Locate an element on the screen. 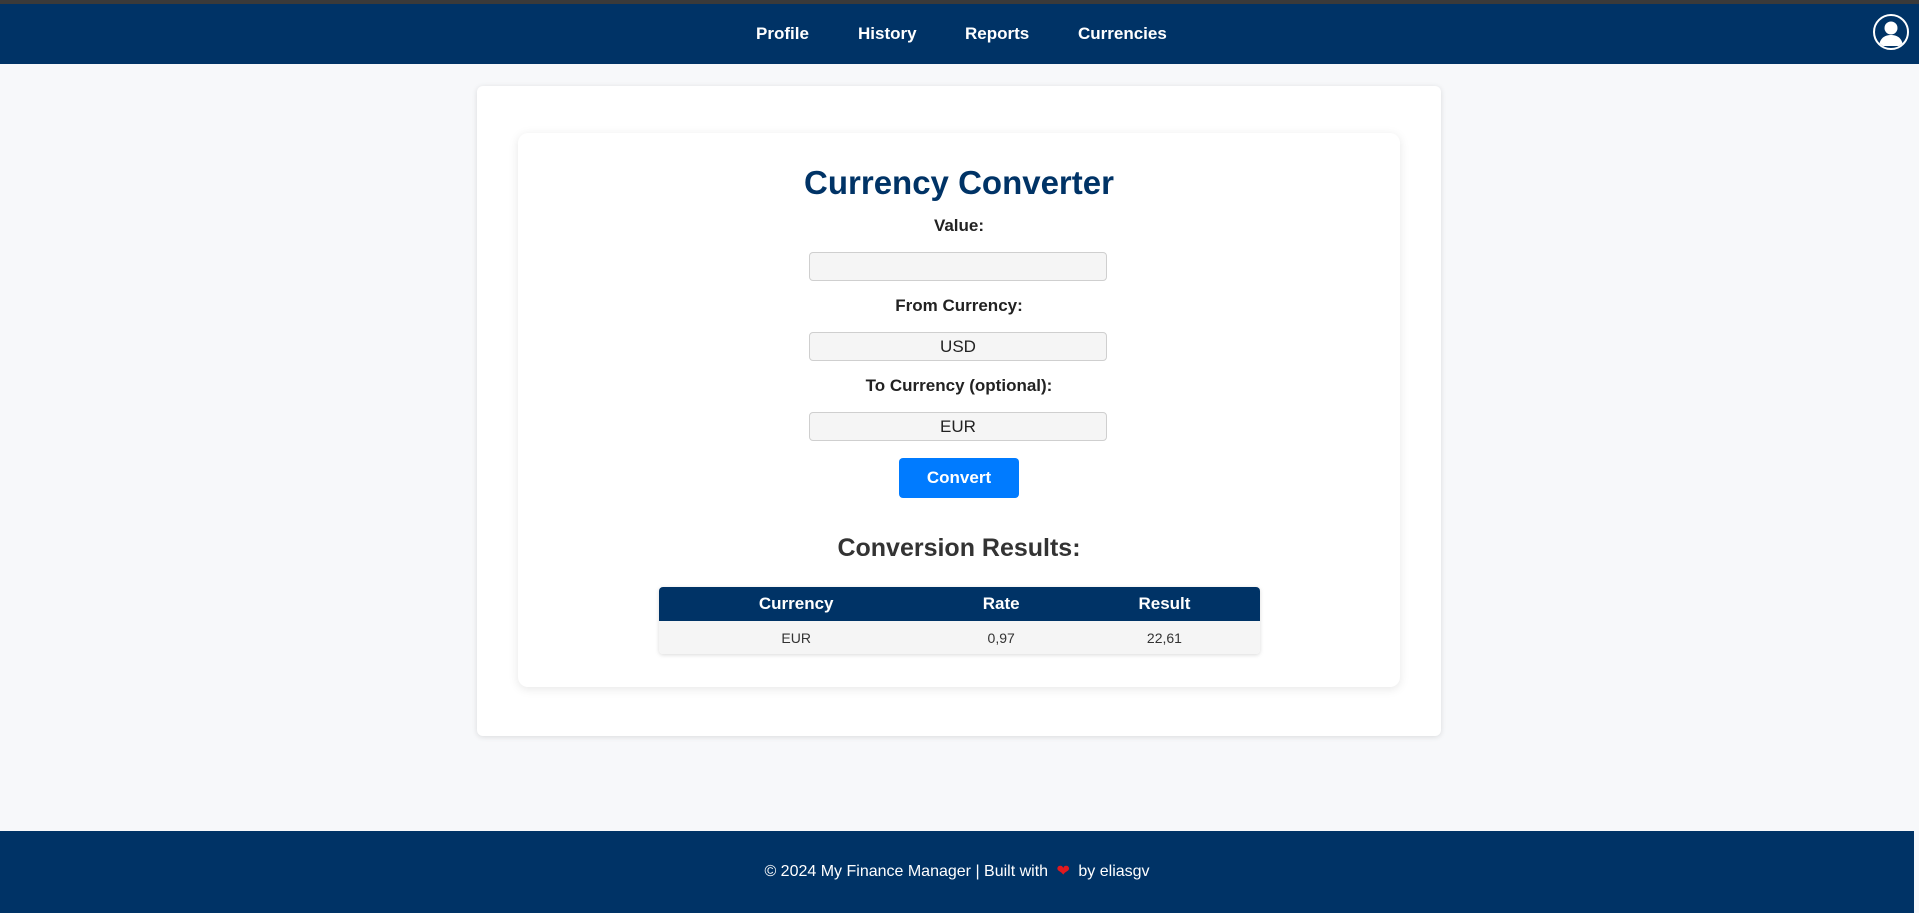 The width and height of the screenshot is (1919, 913). cell-result: 22,61 is located at coordinates (1164, 637).